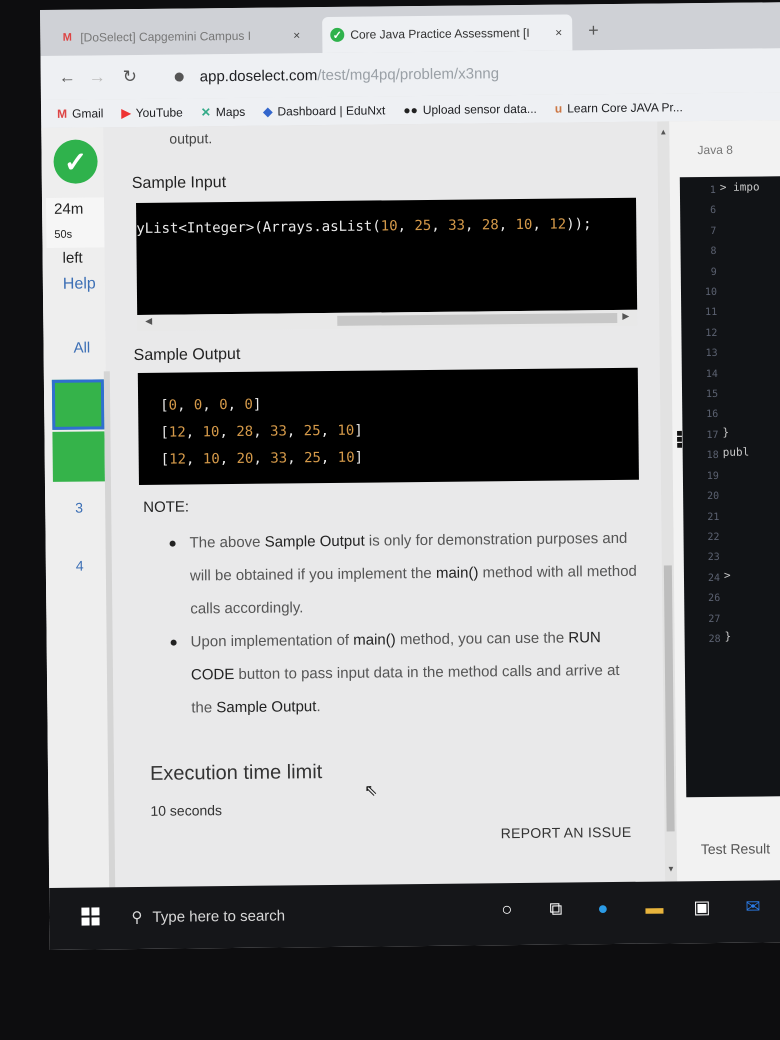  Describe the element at coordinates (79, 508) in the screenshot. I see `question-3-button: 3` at that location.